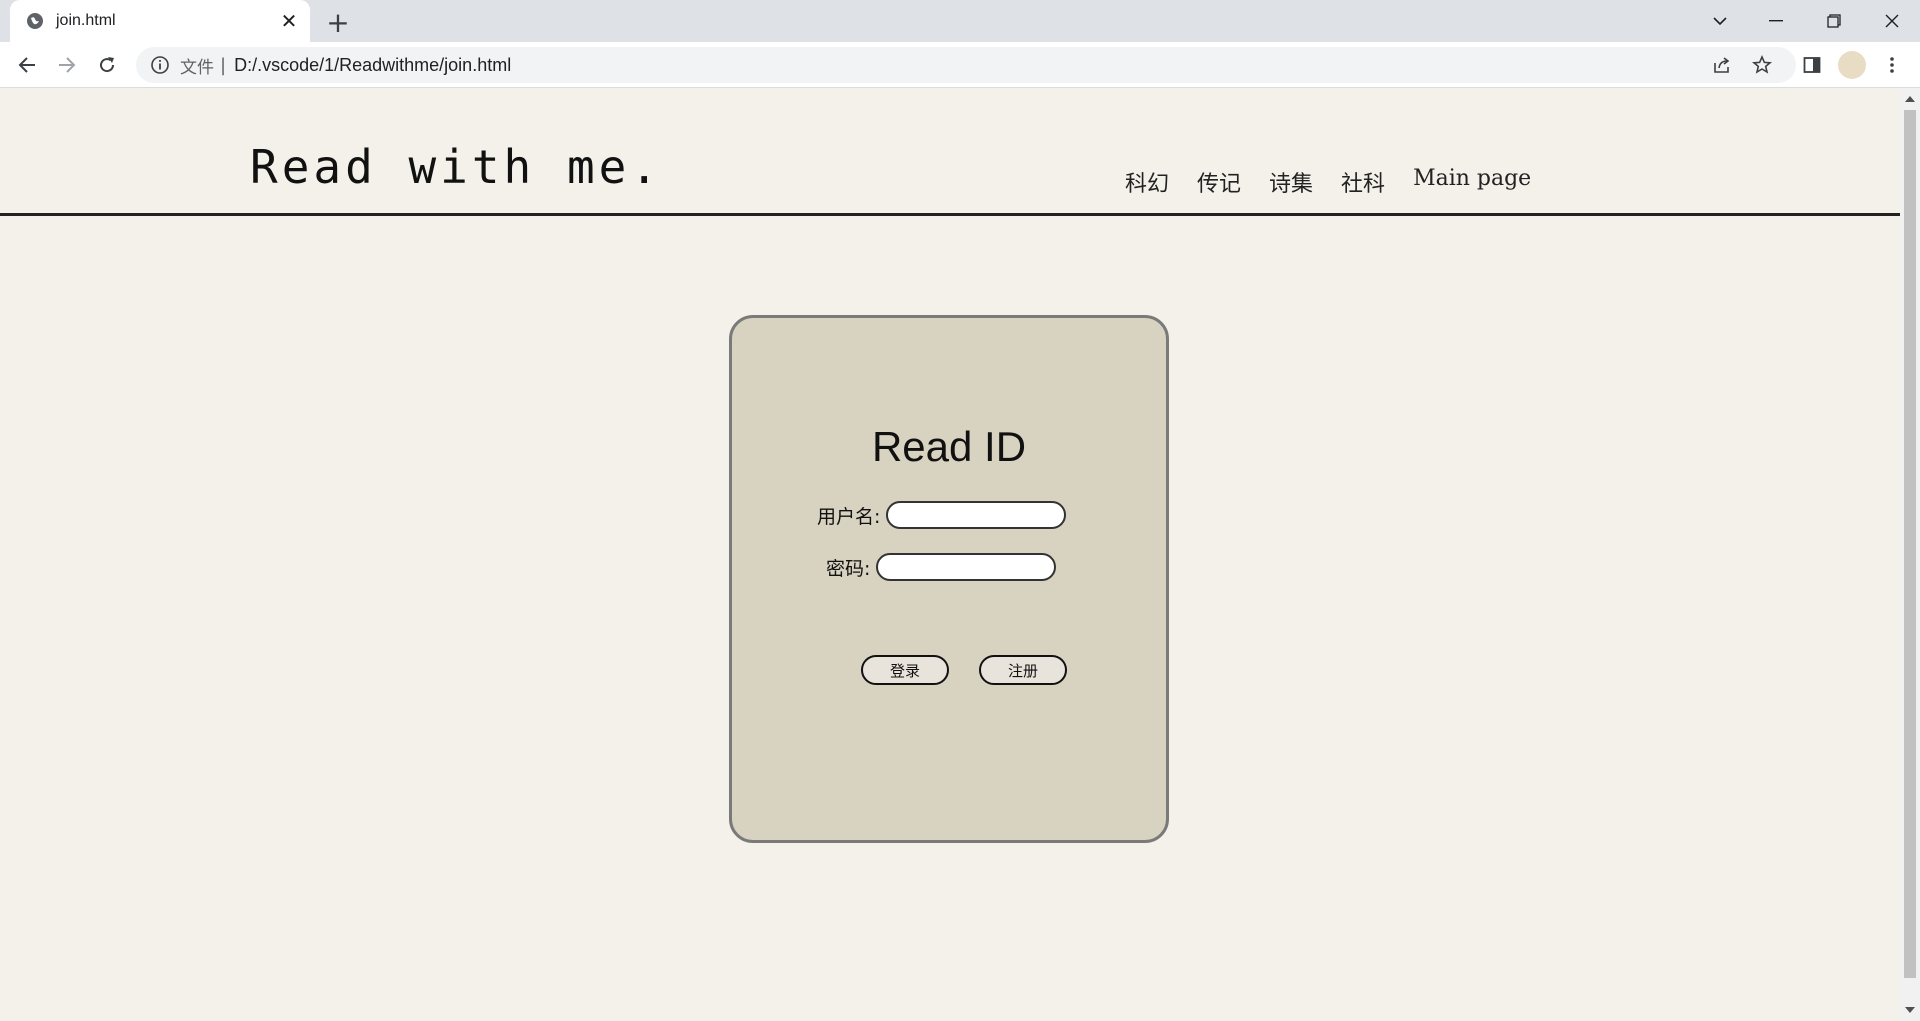 The height and width of the screenshot is (1021, 1920). I want to click on back-arrow-icon, so click(27, 65).